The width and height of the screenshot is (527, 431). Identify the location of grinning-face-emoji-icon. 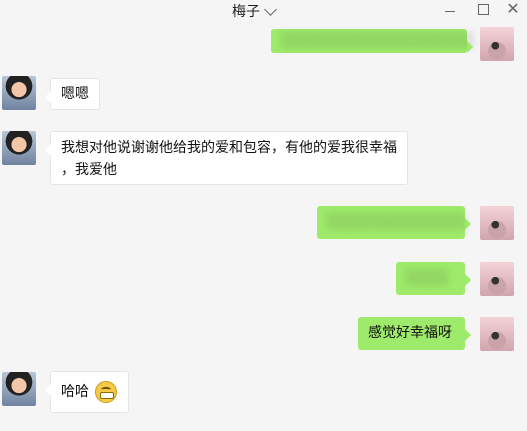
(106, 392).